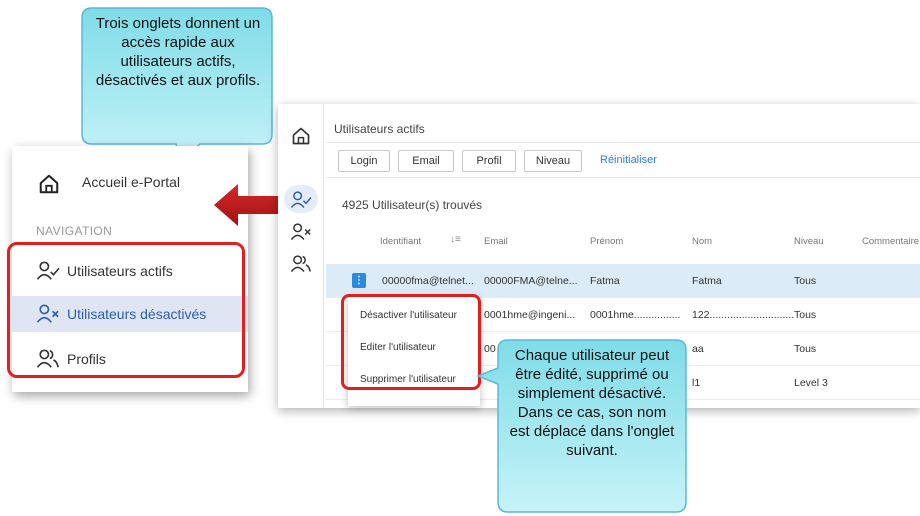  What do you see at coordinates (359, 280) in the screenshot?
I see `row-actions-icon: ⋮` at bounding box center [359, 280].